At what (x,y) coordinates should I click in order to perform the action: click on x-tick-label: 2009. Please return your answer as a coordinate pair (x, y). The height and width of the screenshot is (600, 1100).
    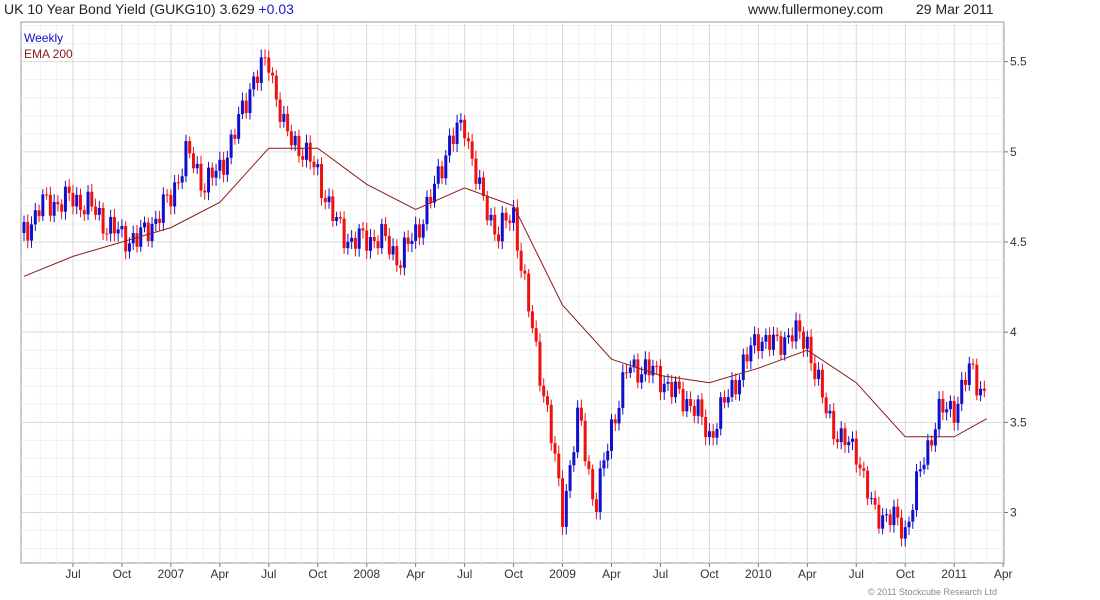
    Looking at the image, I should click on (562, 574).